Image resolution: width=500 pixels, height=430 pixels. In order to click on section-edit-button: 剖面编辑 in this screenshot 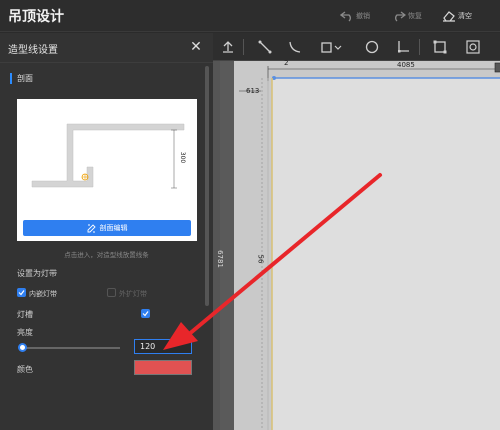, I will do `click(107, 228)`.